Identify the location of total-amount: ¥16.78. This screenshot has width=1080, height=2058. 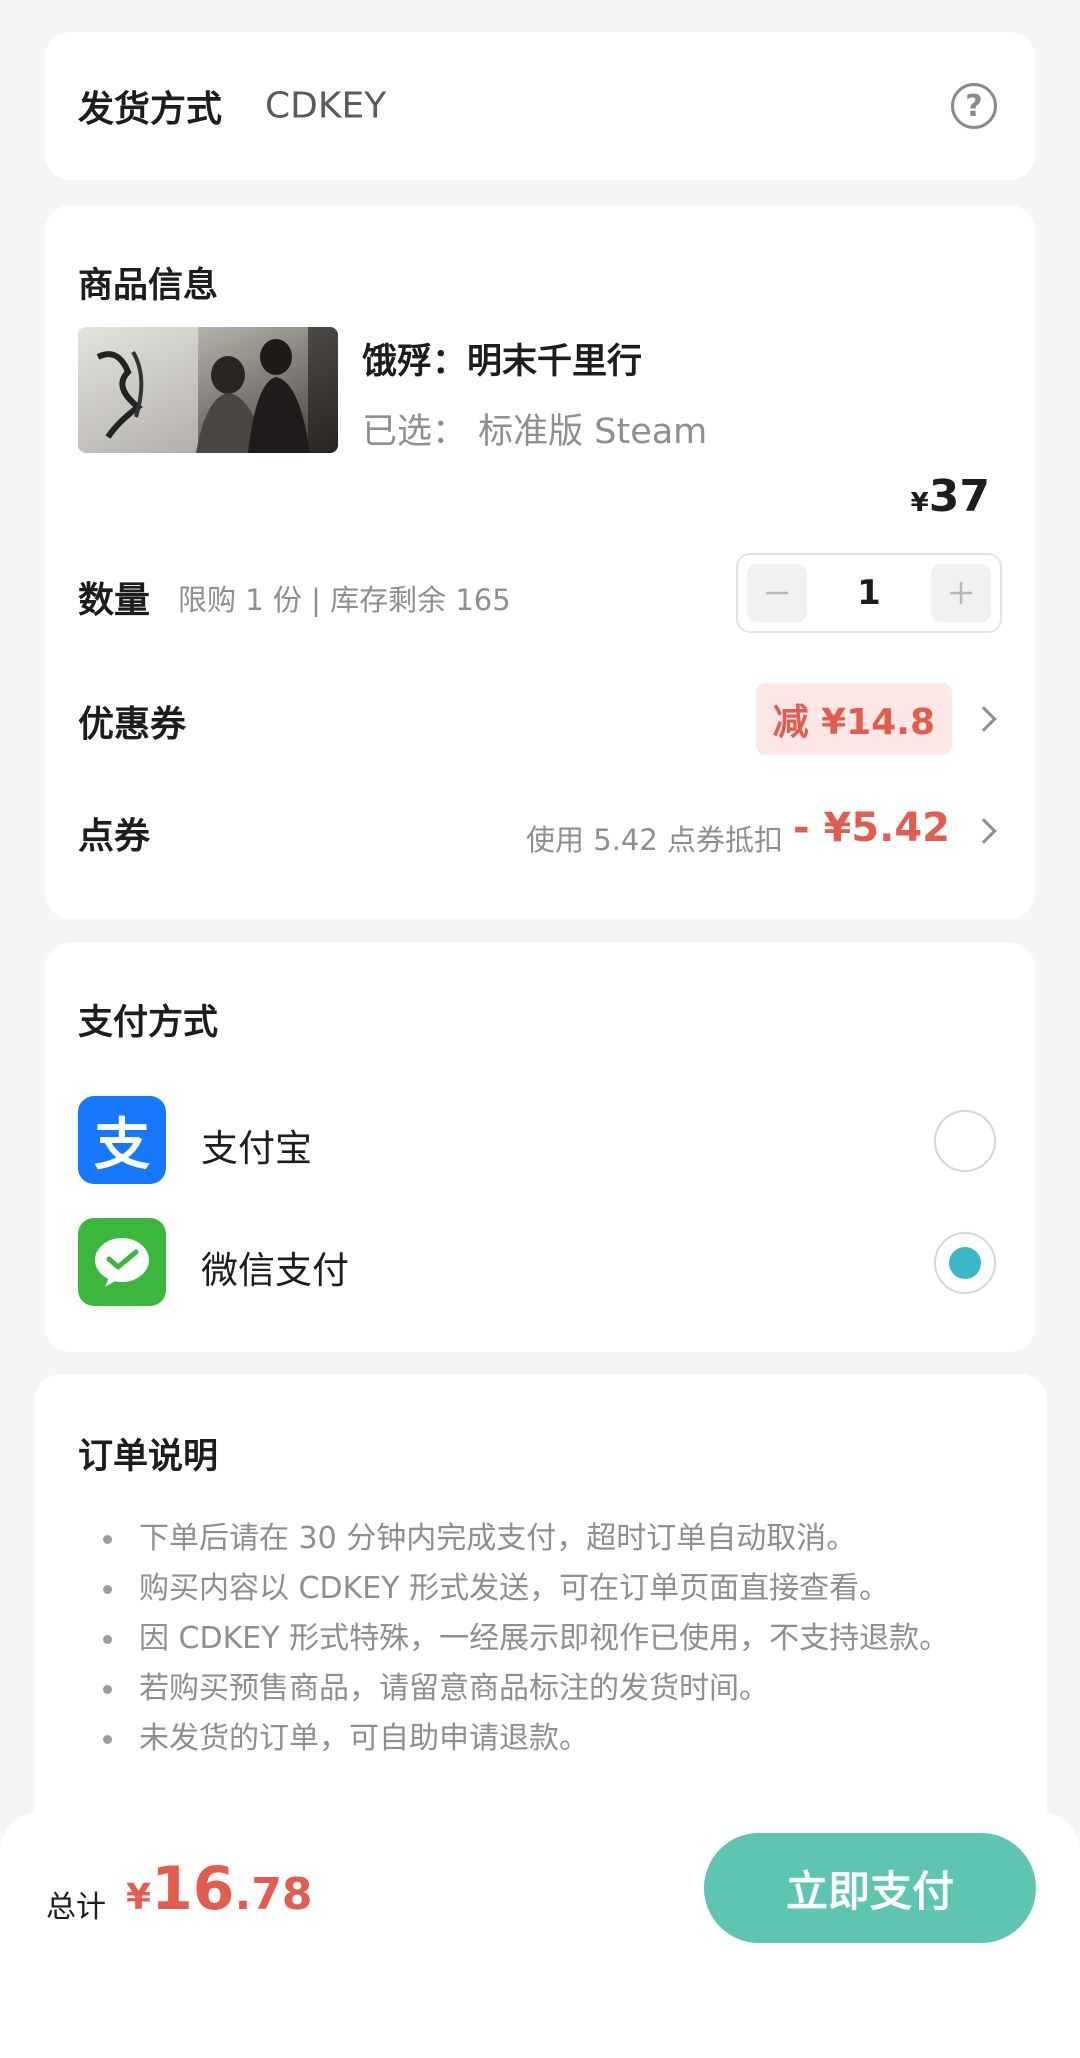
(219, 1889).